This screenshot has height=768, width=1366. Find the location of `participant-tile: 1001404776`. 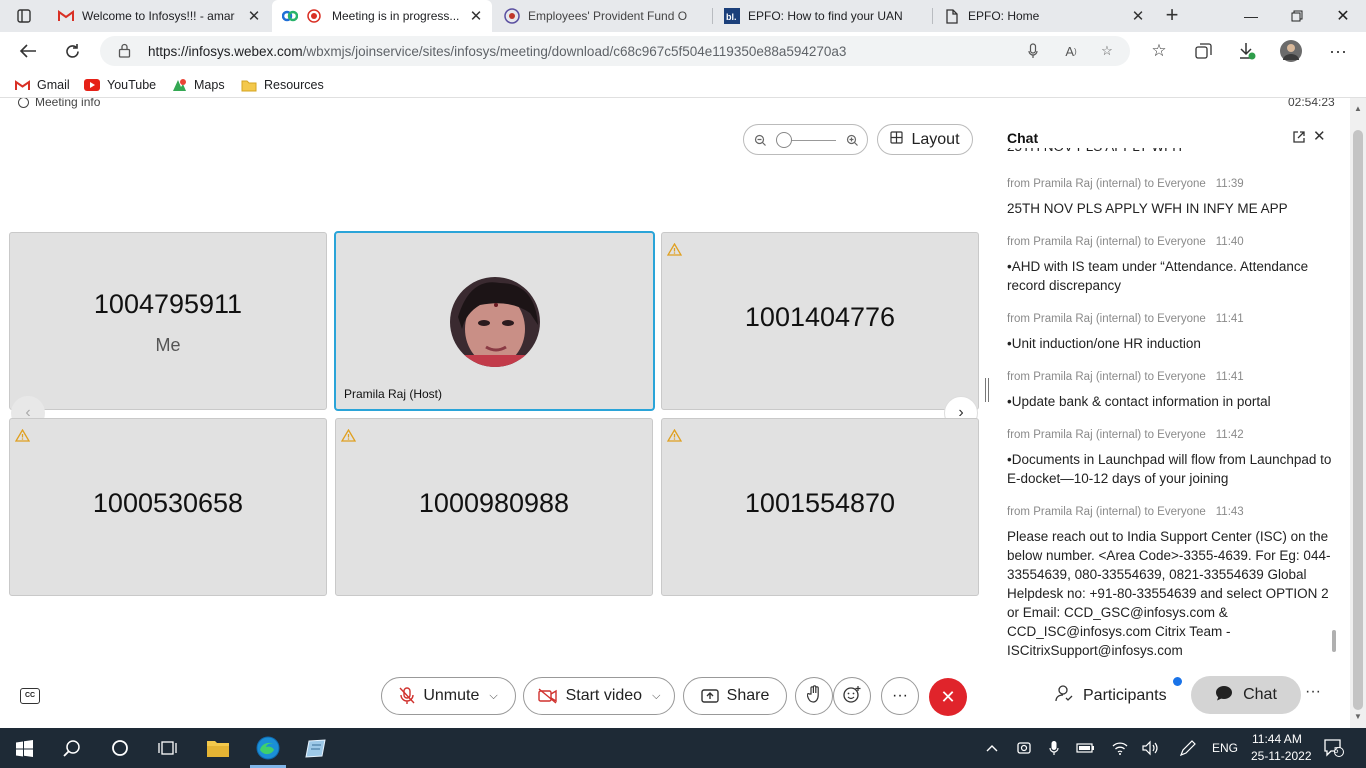

participant-tile: 1001404776 is located at coordinates (820, 321).